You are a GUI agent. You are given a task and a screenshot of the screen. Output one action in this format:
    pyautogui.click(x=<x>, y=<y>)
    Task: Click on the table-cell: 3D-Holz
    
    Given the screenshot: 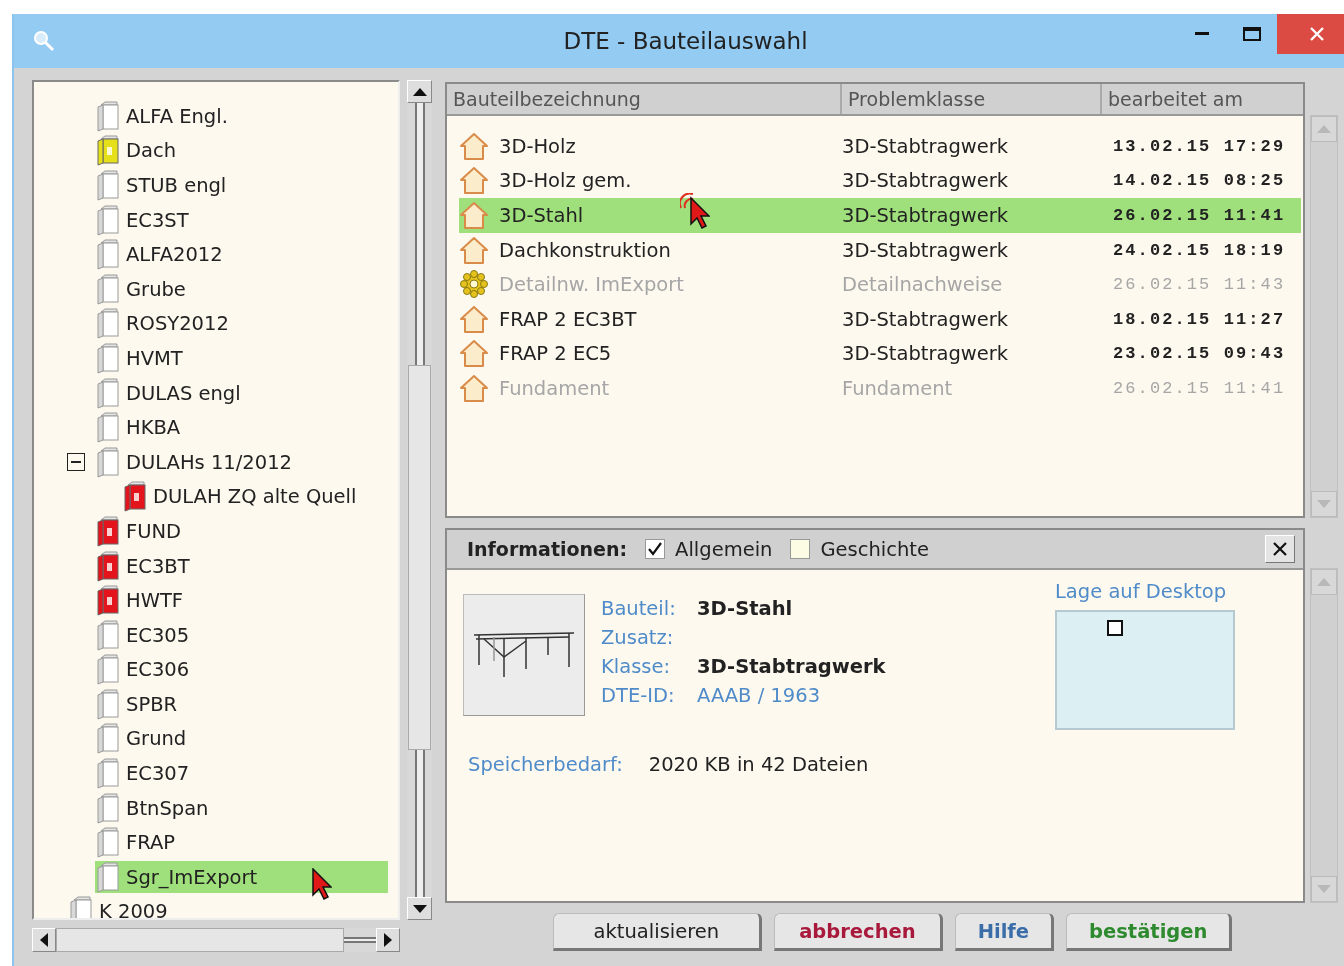 What is the action you would take?
    pyautogui.click(x=537, y=146)
    